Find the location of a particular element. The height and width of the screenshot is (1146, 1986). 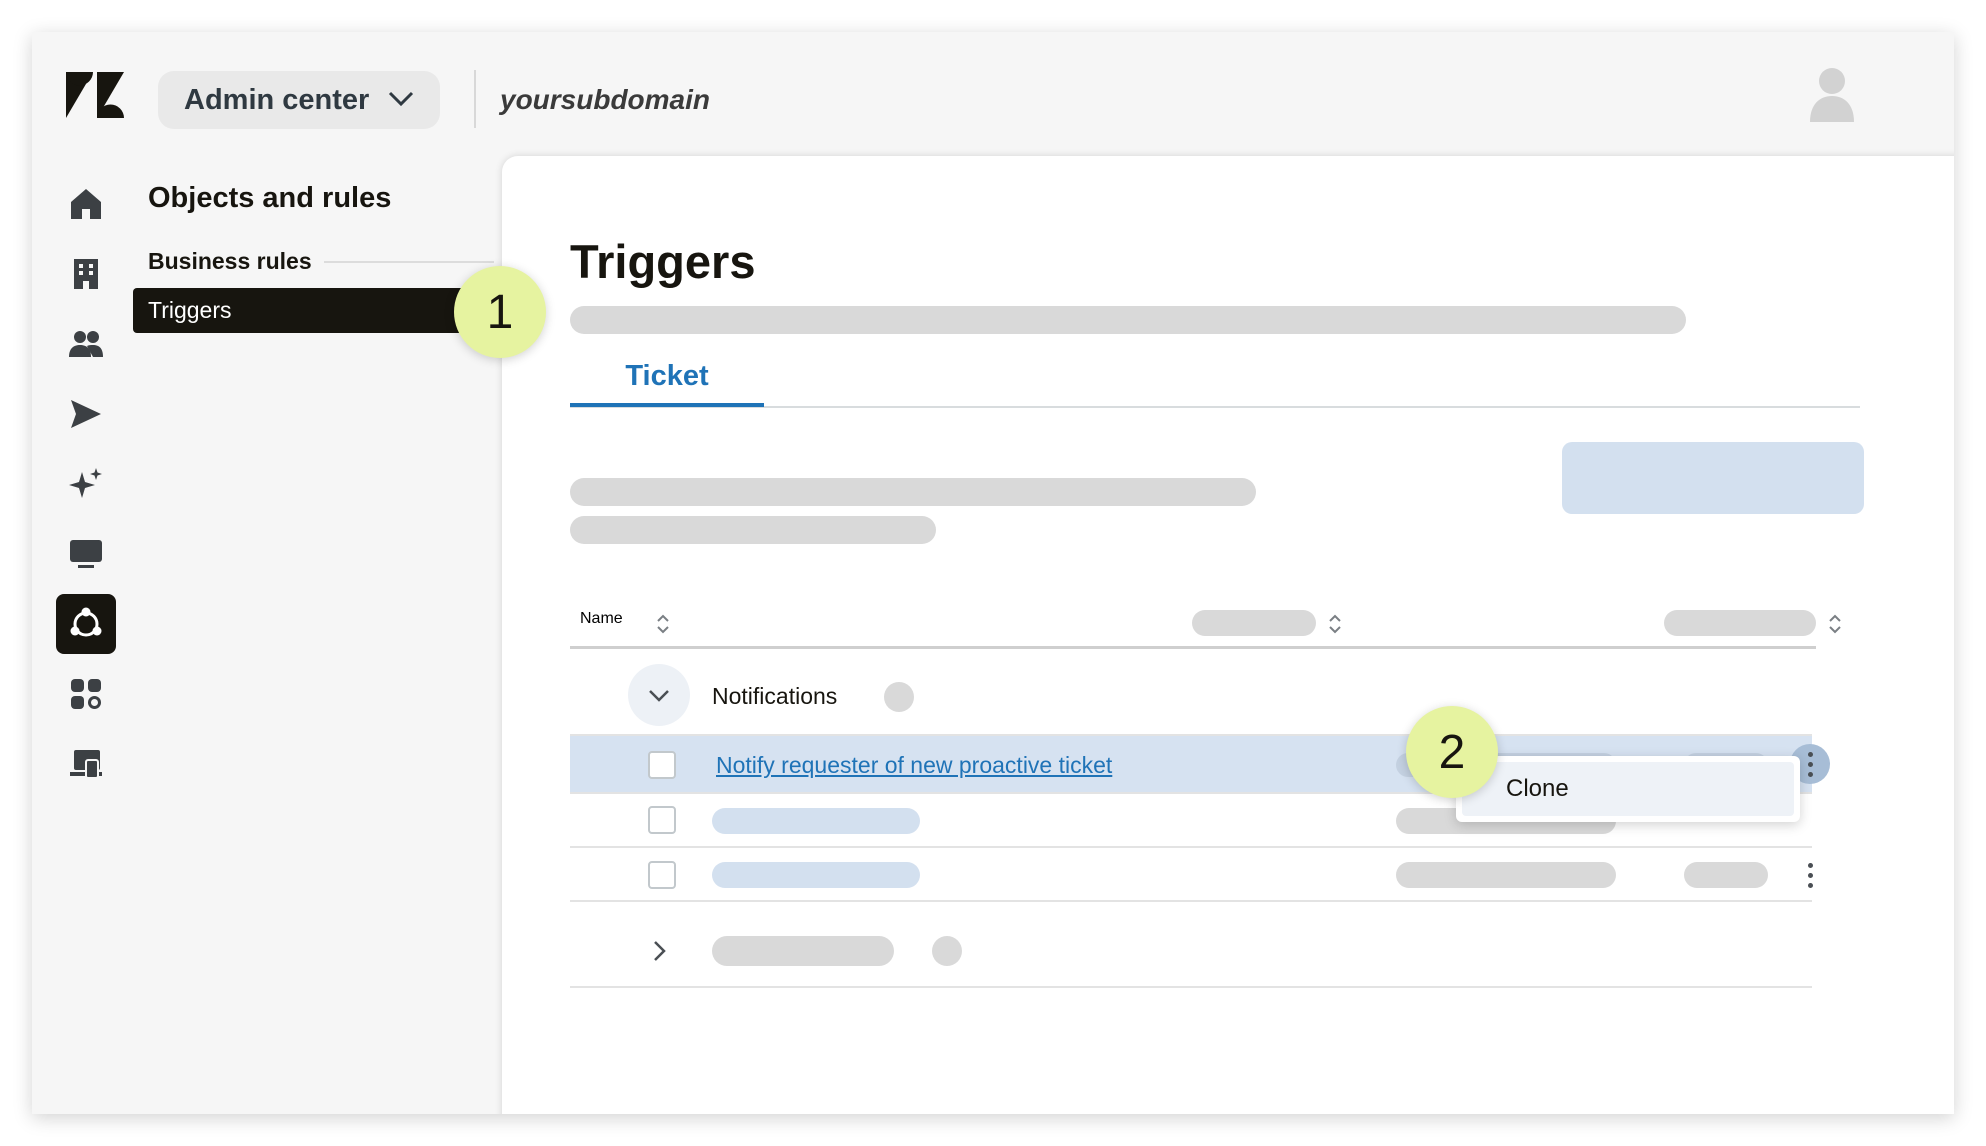

clone-menu-item-label: Clone is located at coordinates (1537, 788).